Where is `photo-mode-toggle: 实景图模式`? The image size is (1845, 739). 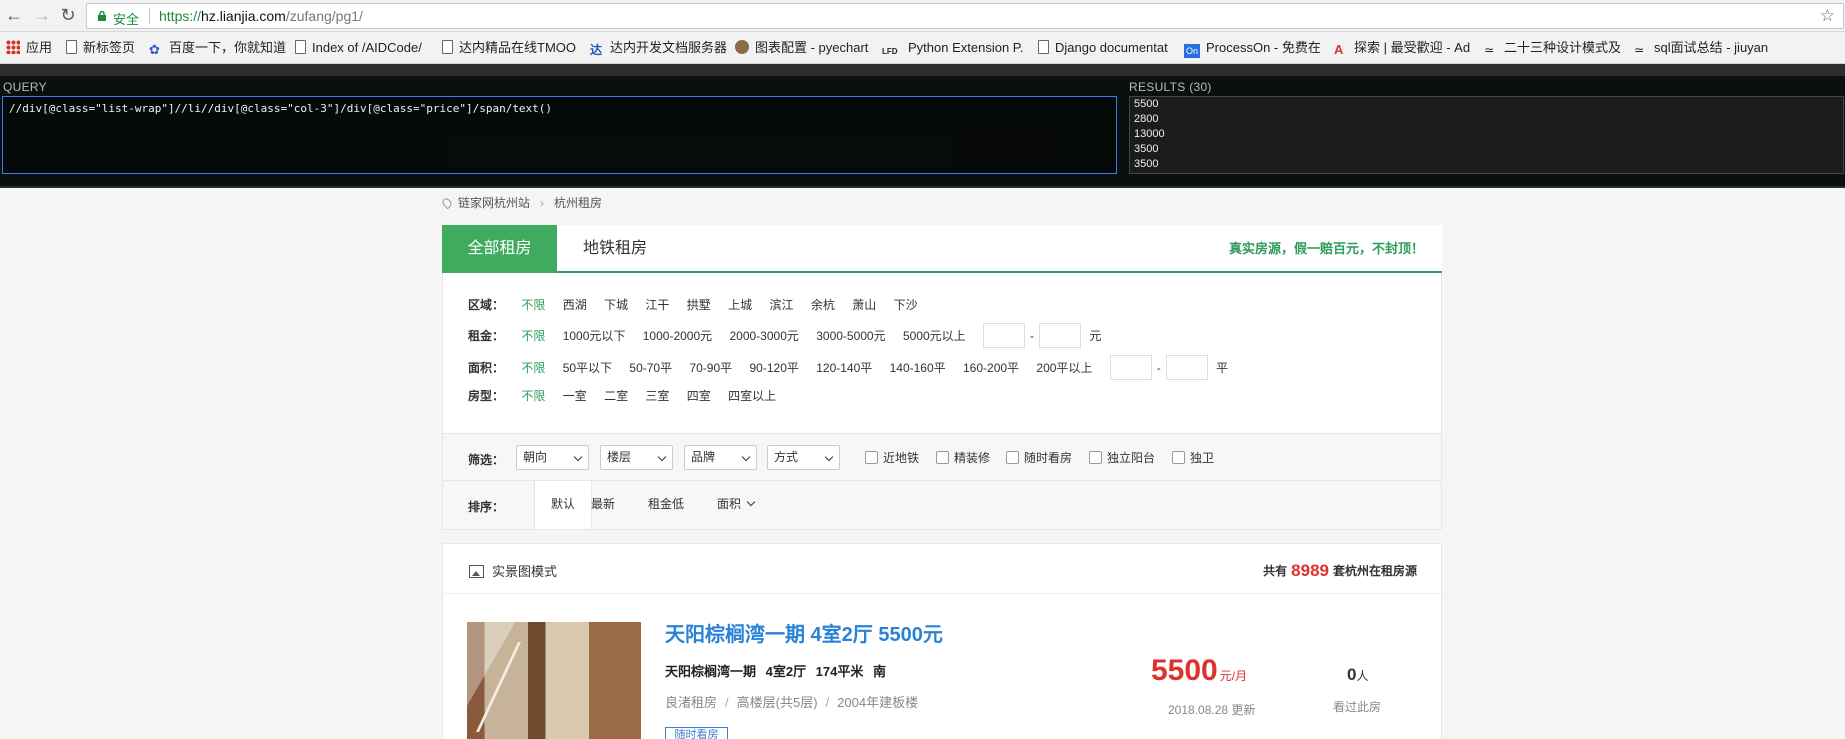 photo-mode-toggle: 实景图模式 is located at coordinates (513, 570).